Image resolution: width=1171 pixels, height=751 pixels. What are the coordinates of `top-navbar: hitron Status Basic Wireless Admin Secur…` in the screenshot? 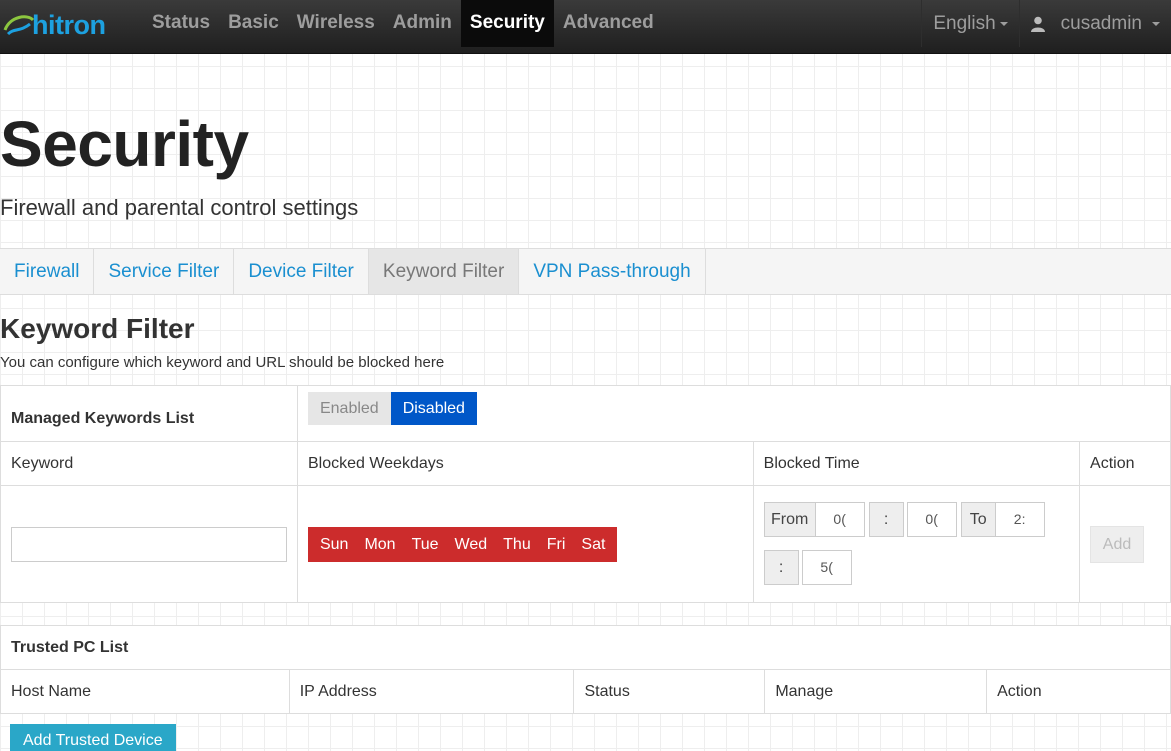 It's located at (585, 27).